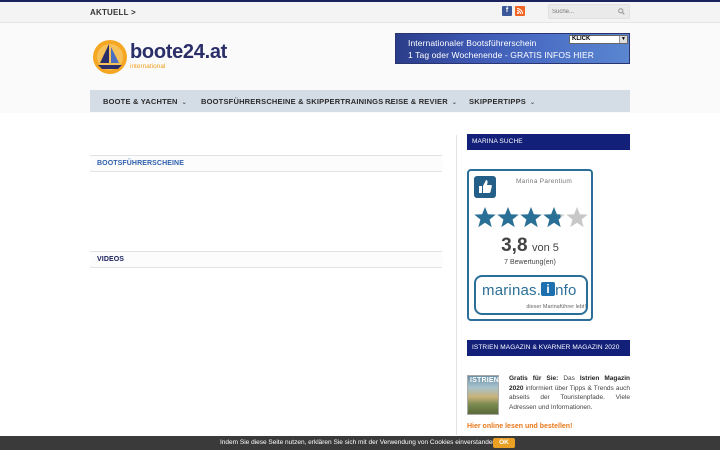 Image resolution: width=720 pixels, height=450 pixels. What do you see at coordinates (544, 181) in the screenshot?
I see `marina-name: Marina Parentium` at bounding box center [544, 181].